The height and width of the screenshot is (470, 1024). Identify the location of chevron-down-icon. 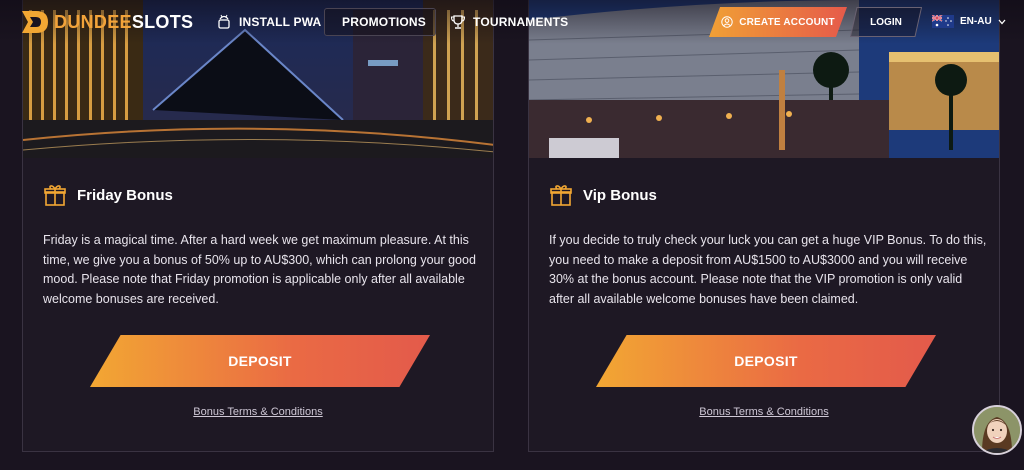
(1002, 21).